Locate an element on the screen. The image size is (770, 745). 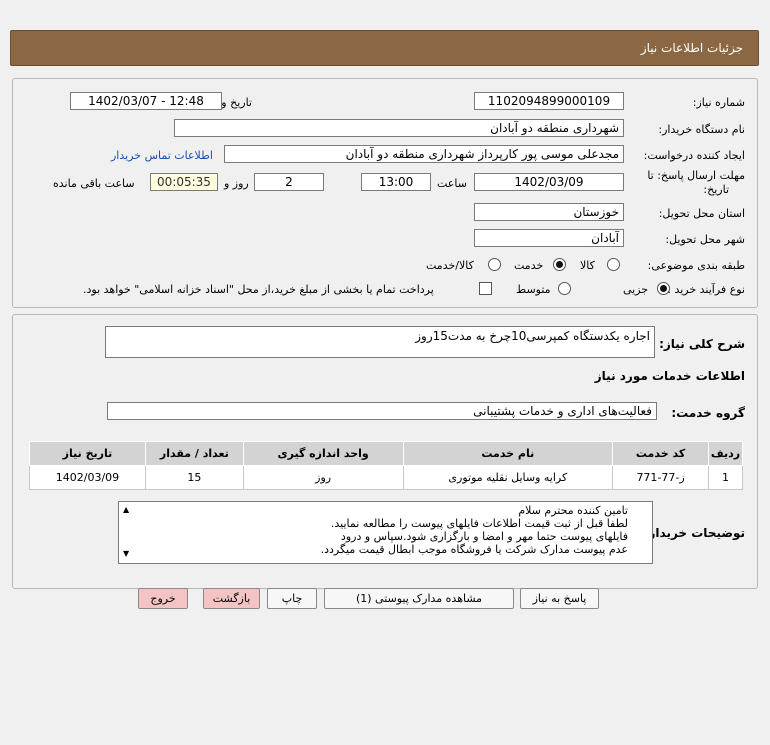
scroll-down-icon: ▼ is located at coordinates (126, 554).